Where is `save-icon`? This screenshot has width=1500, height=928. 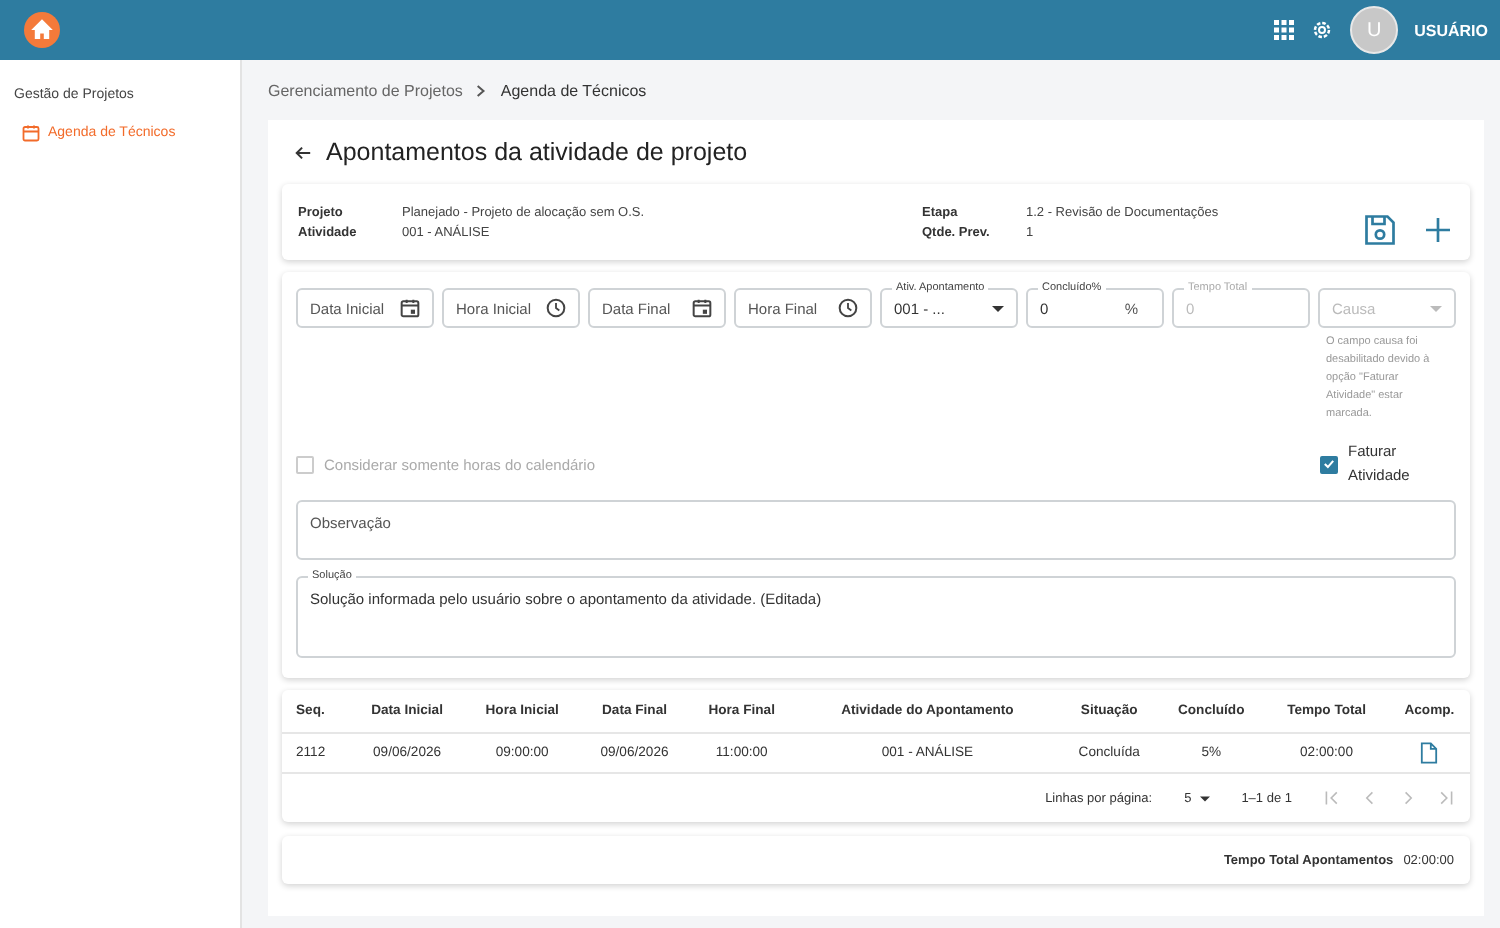
save-icon is located at coordinates (1380, 230).